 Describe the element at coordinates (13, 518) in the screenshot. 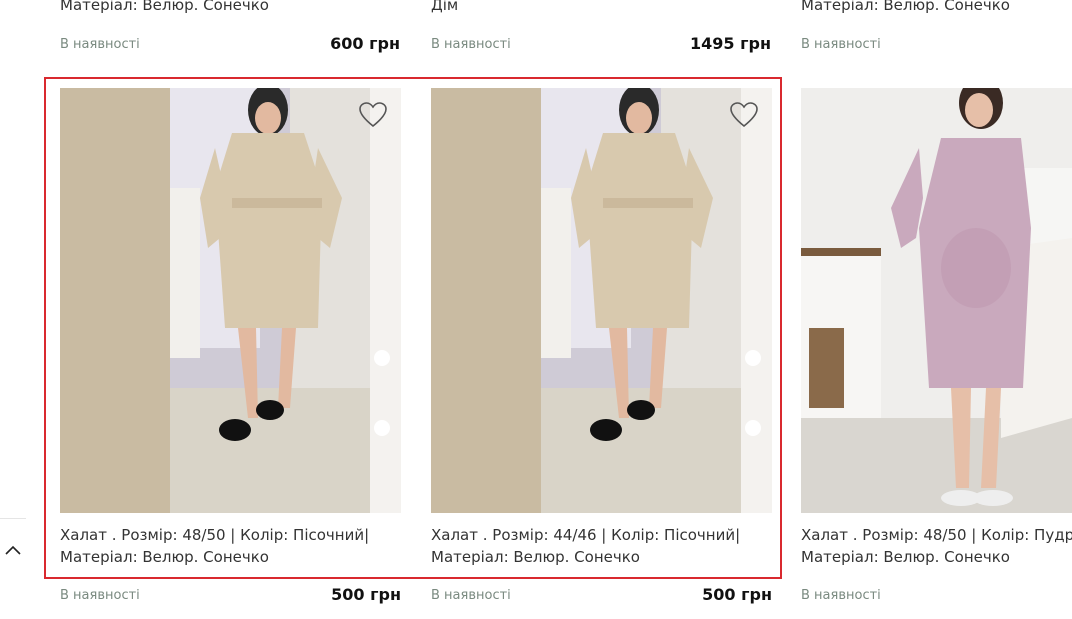

I see `divider` at that location.